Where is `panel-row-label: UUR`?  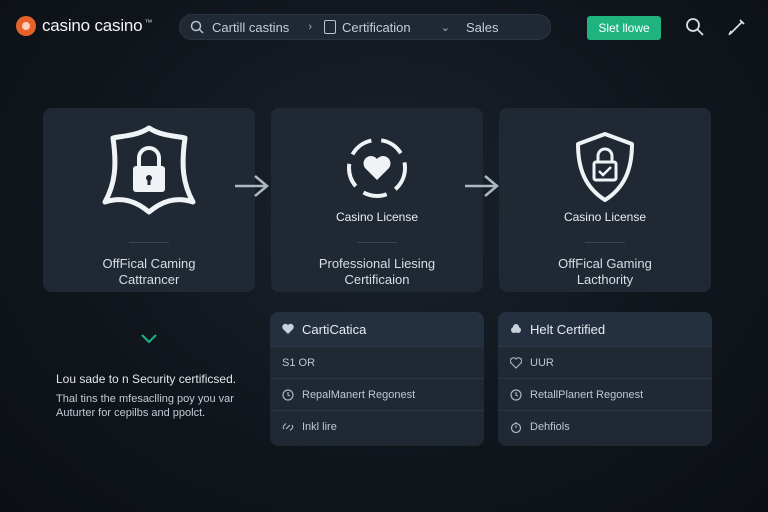
panel-row-label: UUR is located at coordinates (542, 362).